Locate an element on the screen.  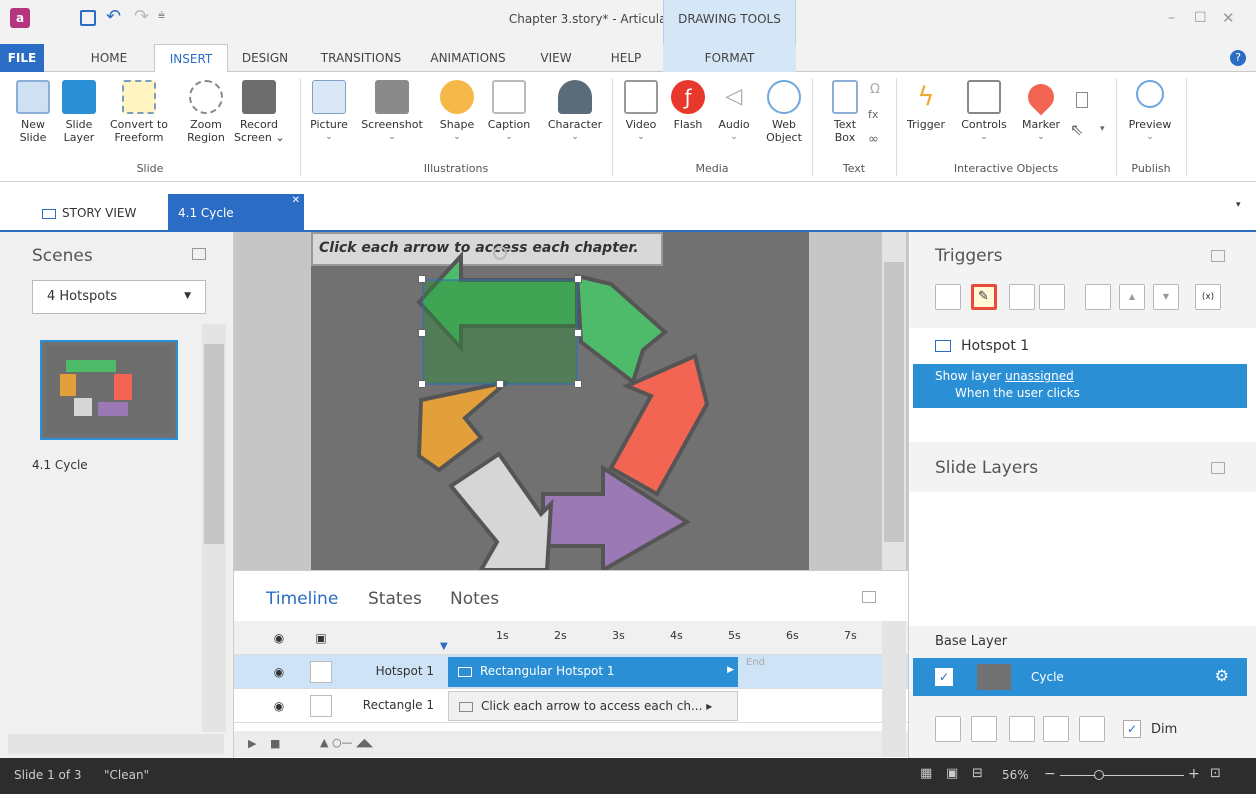
stop-icon: ■ is located at coordinates (275, 743).